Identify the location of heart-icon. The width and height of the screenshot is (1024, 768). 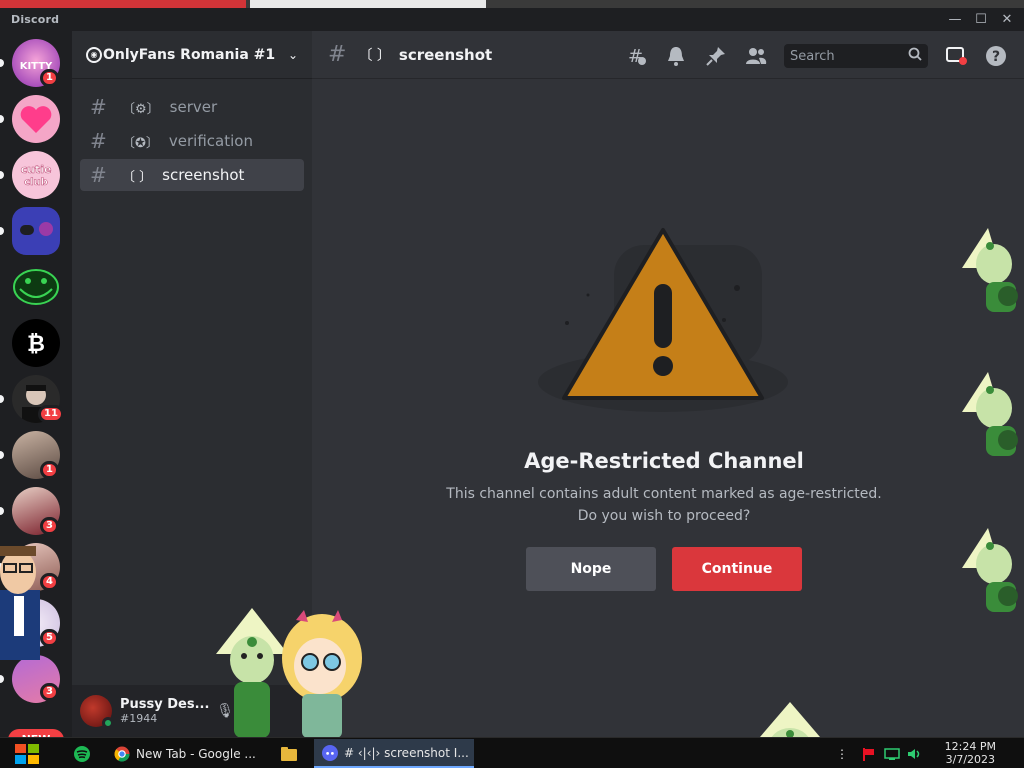
(36, 119).